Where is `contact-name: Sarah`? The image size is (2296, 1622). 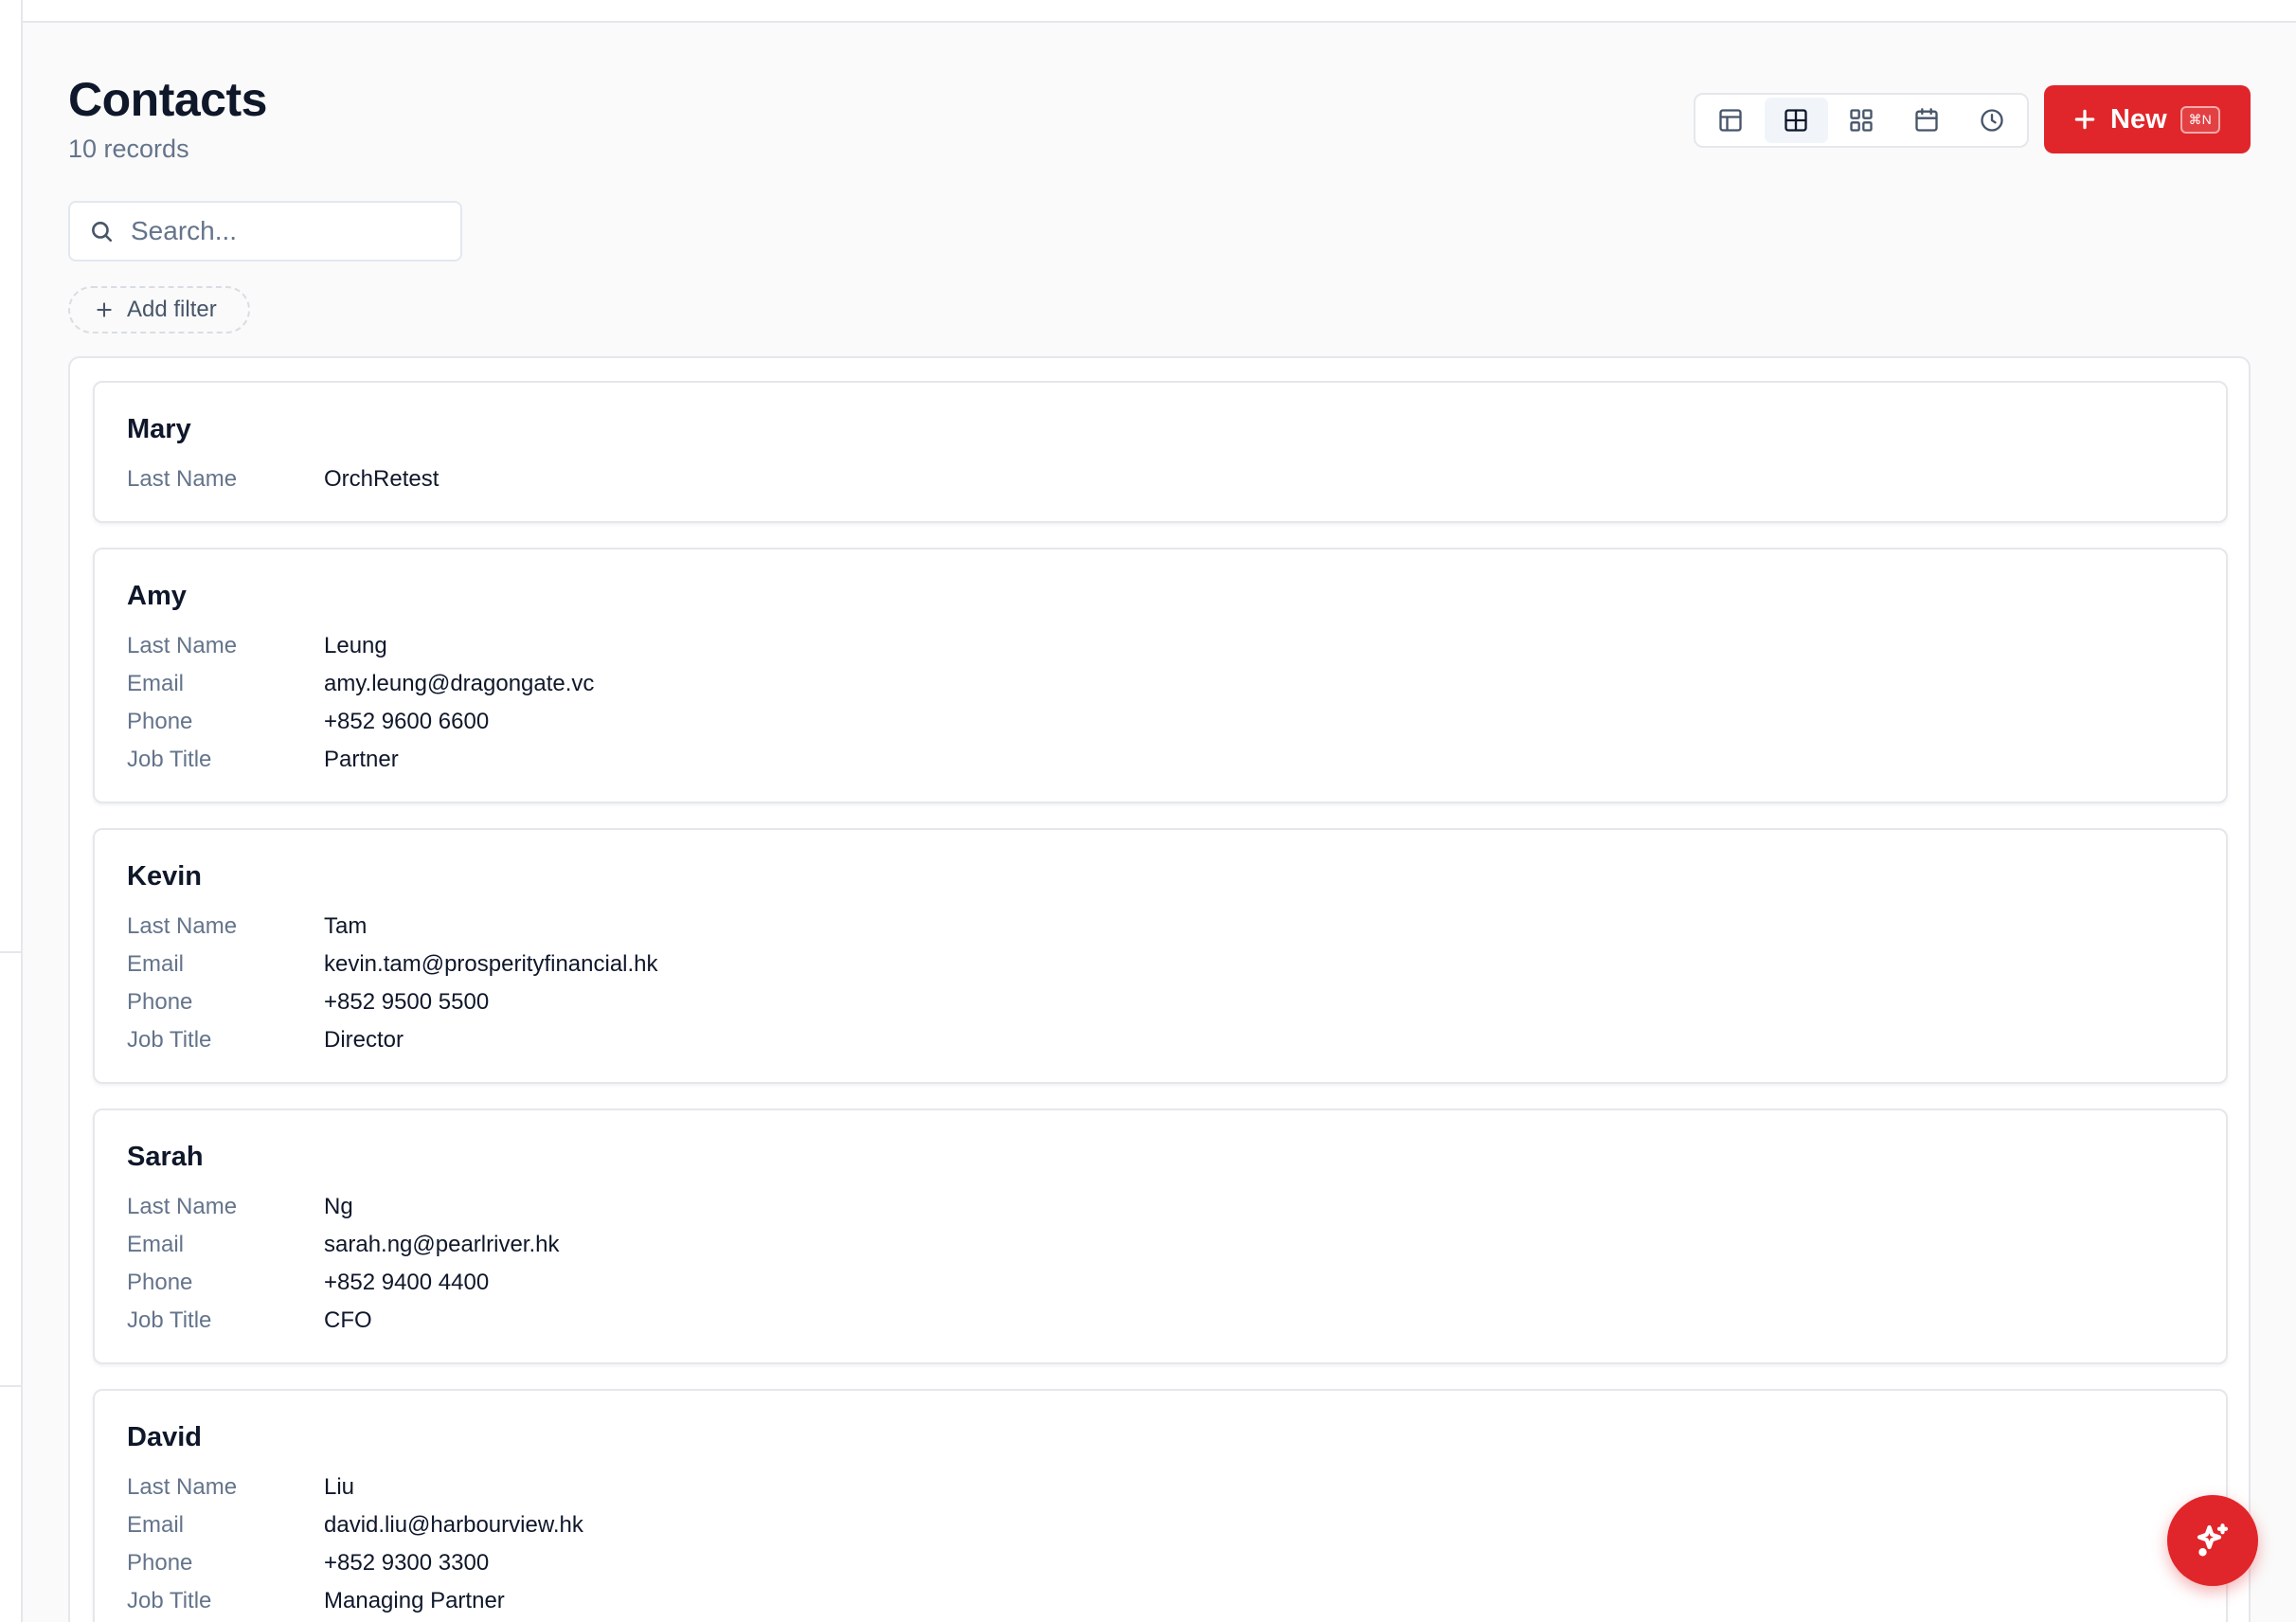 contact-name: Sarah is located at coordinates (165, 1157).